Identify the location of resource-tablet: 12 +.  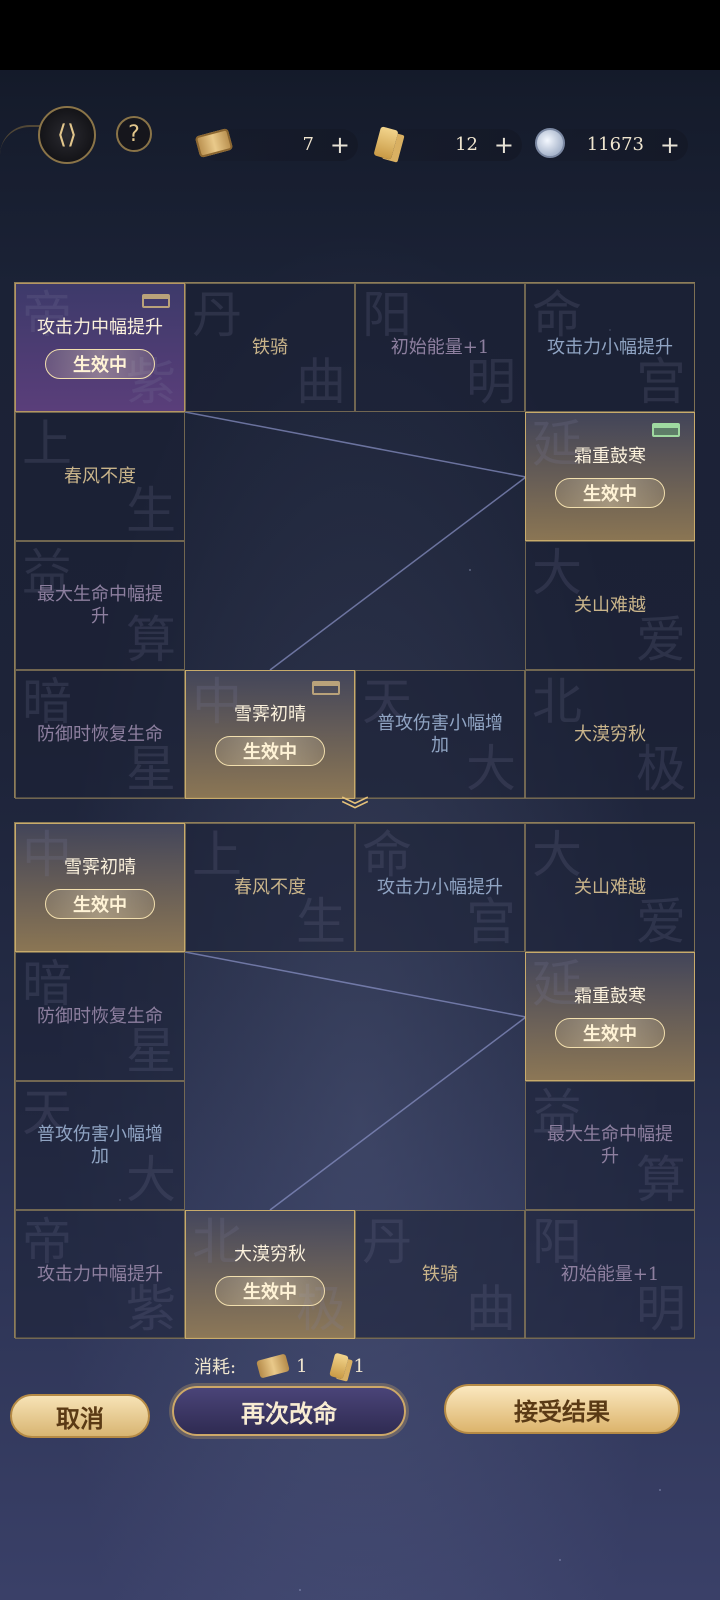
(447, 143).